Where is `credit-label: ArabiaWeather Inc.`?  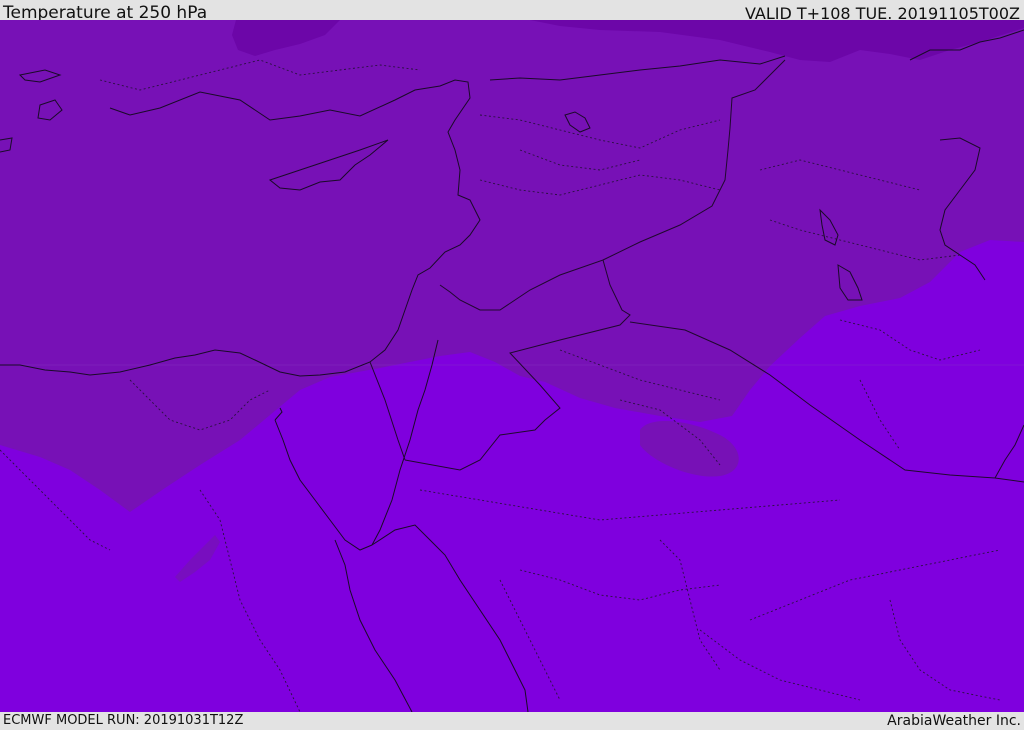 credit-label: ArabiaWeather Inc. is located at coordinates (954, 721).